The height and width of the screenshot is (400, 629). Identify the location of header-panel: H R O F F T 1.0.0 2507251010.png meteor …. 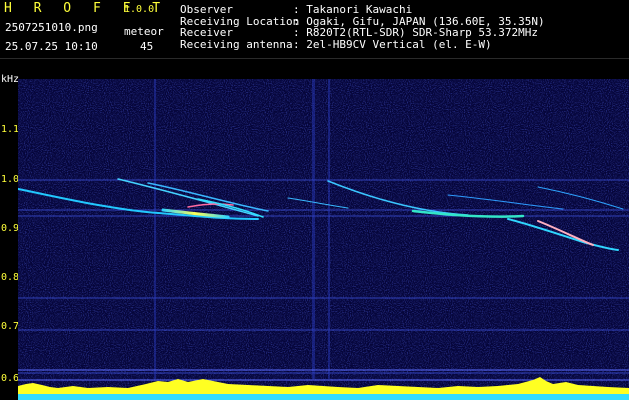
(314, 28).